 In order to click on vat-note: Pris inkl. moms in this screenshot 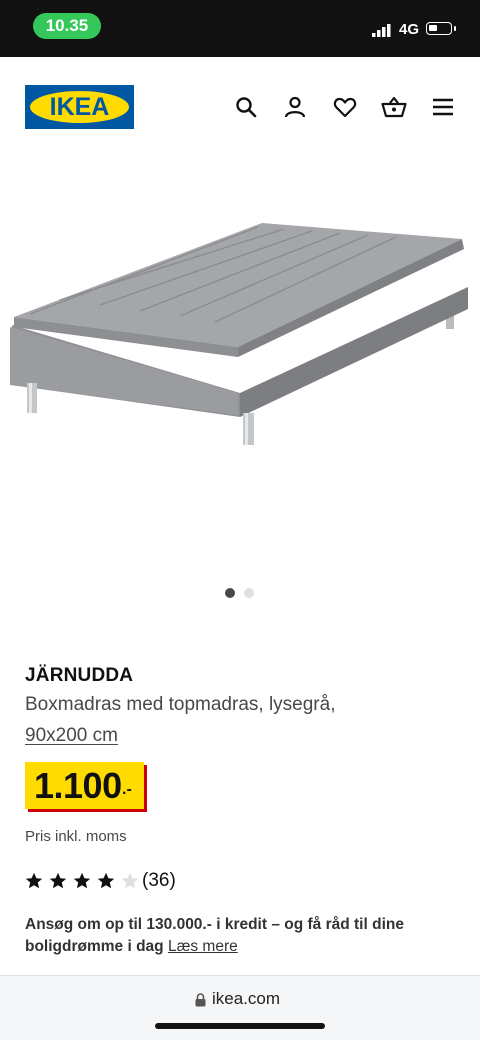, I will do `click(76, 836)`.